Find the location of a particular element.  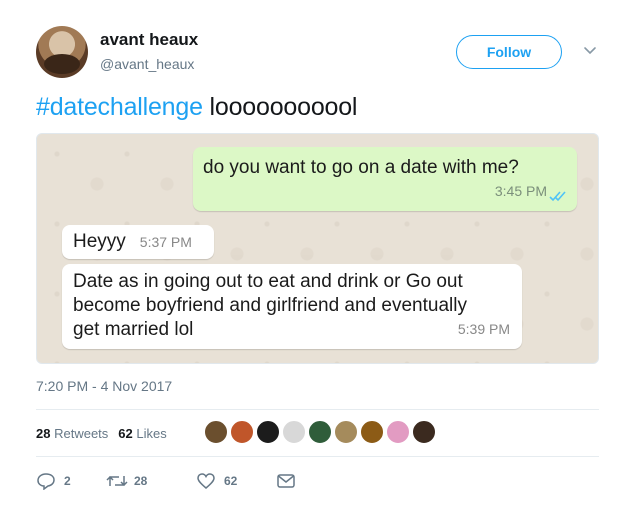

likes-label: Likes is located at coordinates (151, 433).